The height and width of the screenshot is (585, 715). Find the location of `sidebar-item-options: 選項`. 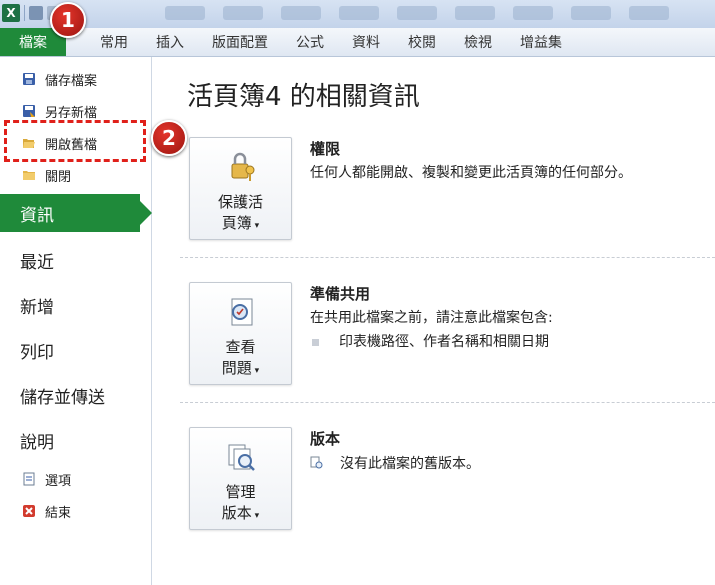

sidebar-item-options: 選項 is located at coordinates (75, 479).